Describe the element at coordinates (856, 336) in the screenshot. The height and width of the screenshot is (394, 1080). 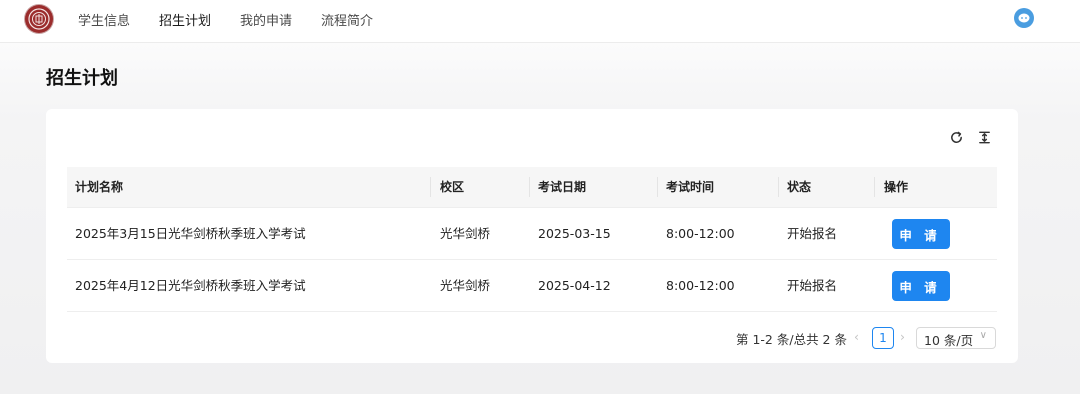
I see `pagination-prev-button: ‹` at that location.